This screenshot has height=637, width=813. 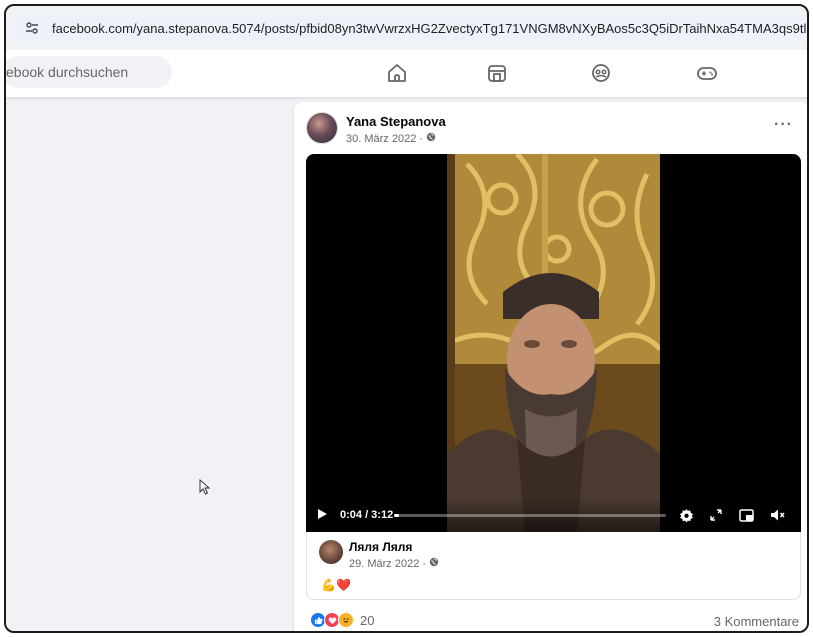 I want to click on fullscreen-icon, so click(x=716, y=515).